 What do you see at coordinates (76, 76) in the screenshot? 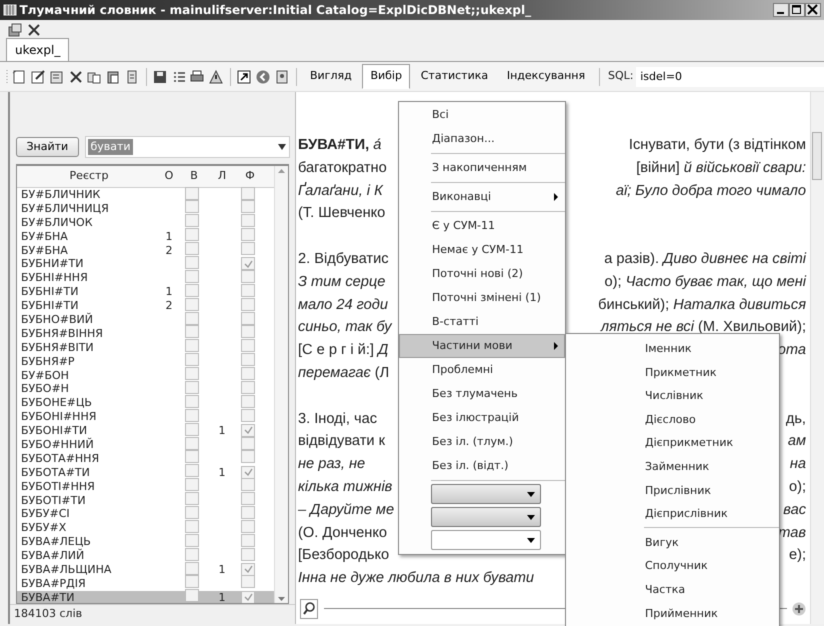
I see `delete-icon` at bounding box center [76, 76].